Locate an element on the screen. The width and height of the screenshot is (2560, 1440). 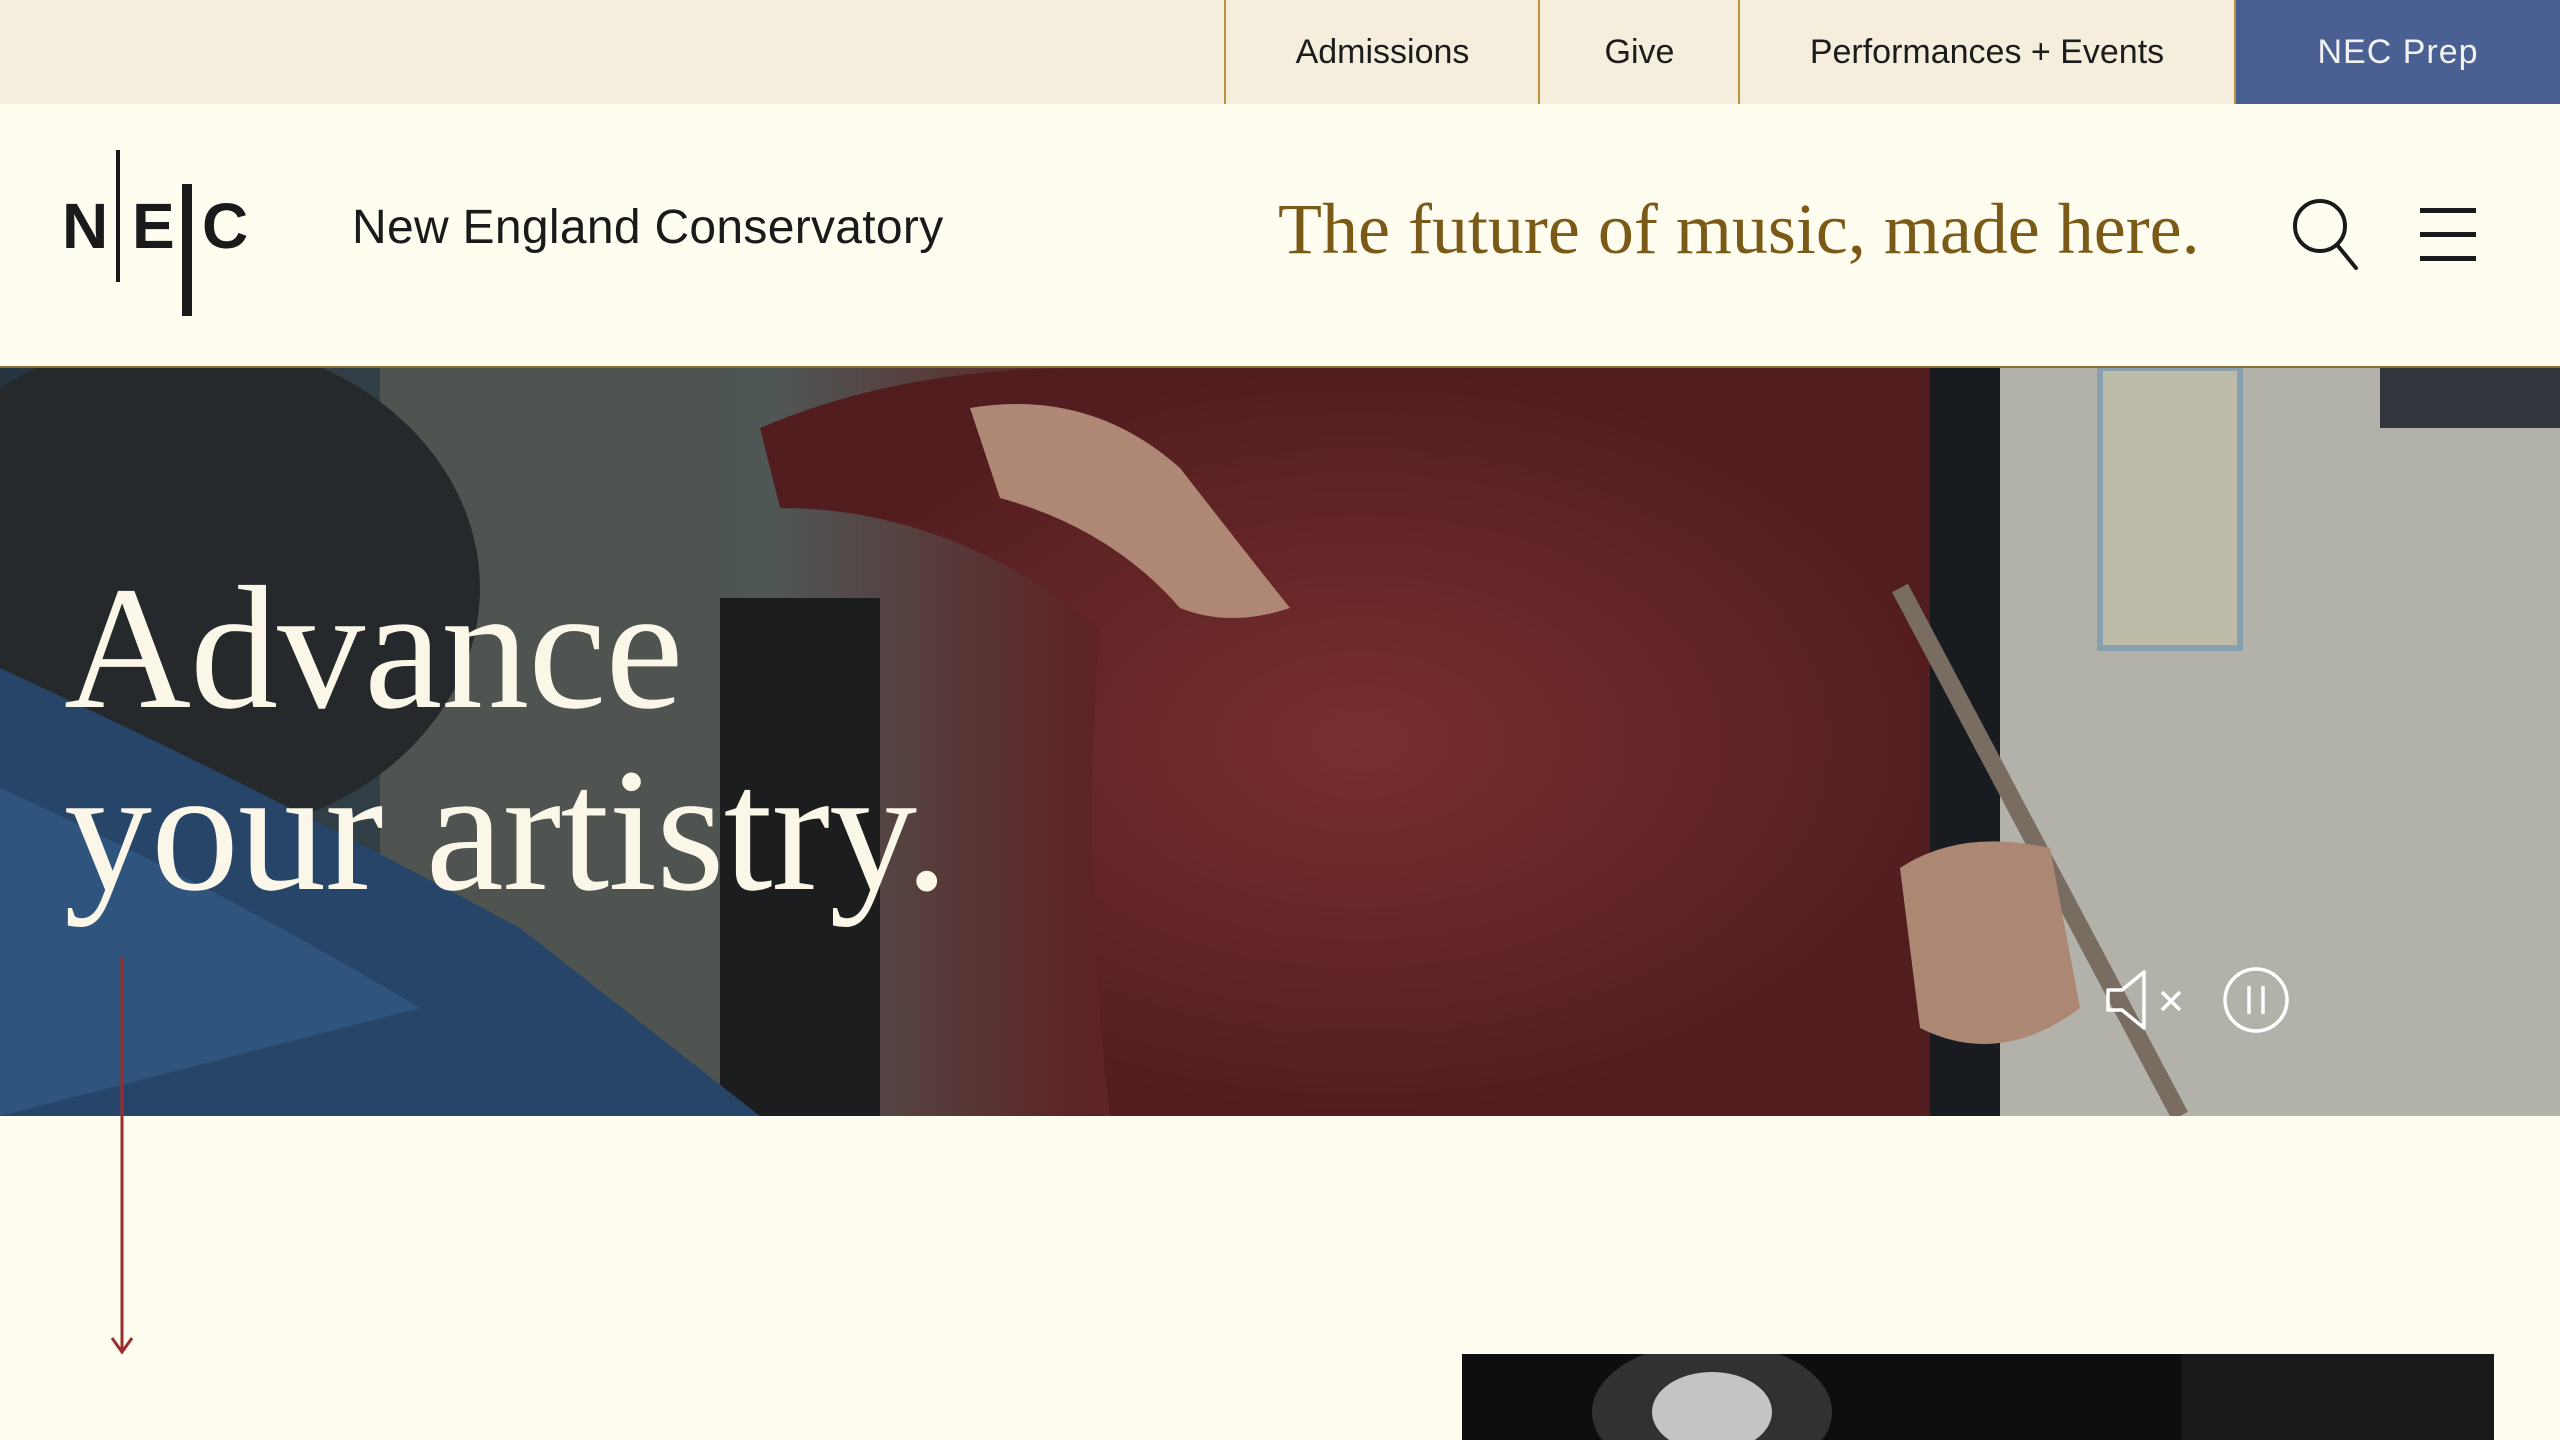
stage-light-image is located at coordinates (1978, 1397).